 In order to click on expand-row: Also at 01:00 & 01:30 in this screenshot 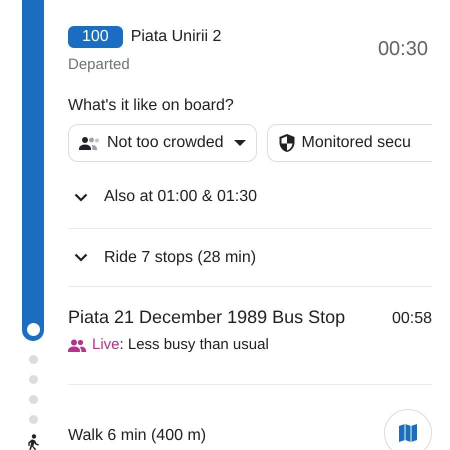, I will do `click(250, 197)`.